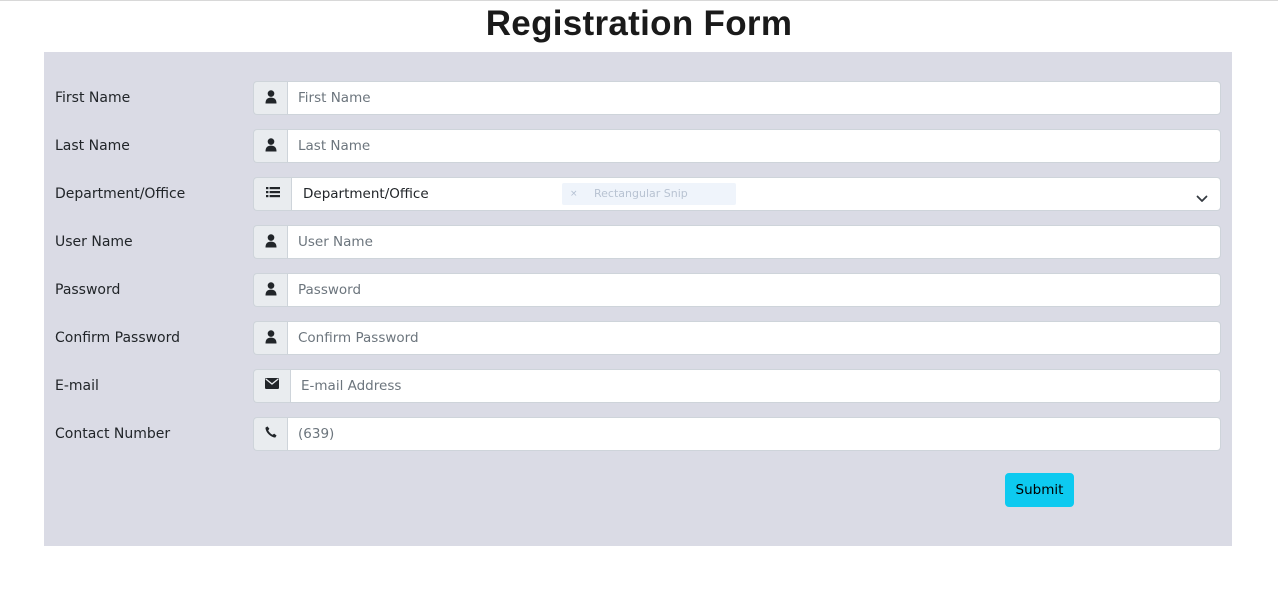 This screenshot has width=1278, height=591. Describe the element at coordinates (754, 434) in the screenshot. I see `contact-number-input` at that location.